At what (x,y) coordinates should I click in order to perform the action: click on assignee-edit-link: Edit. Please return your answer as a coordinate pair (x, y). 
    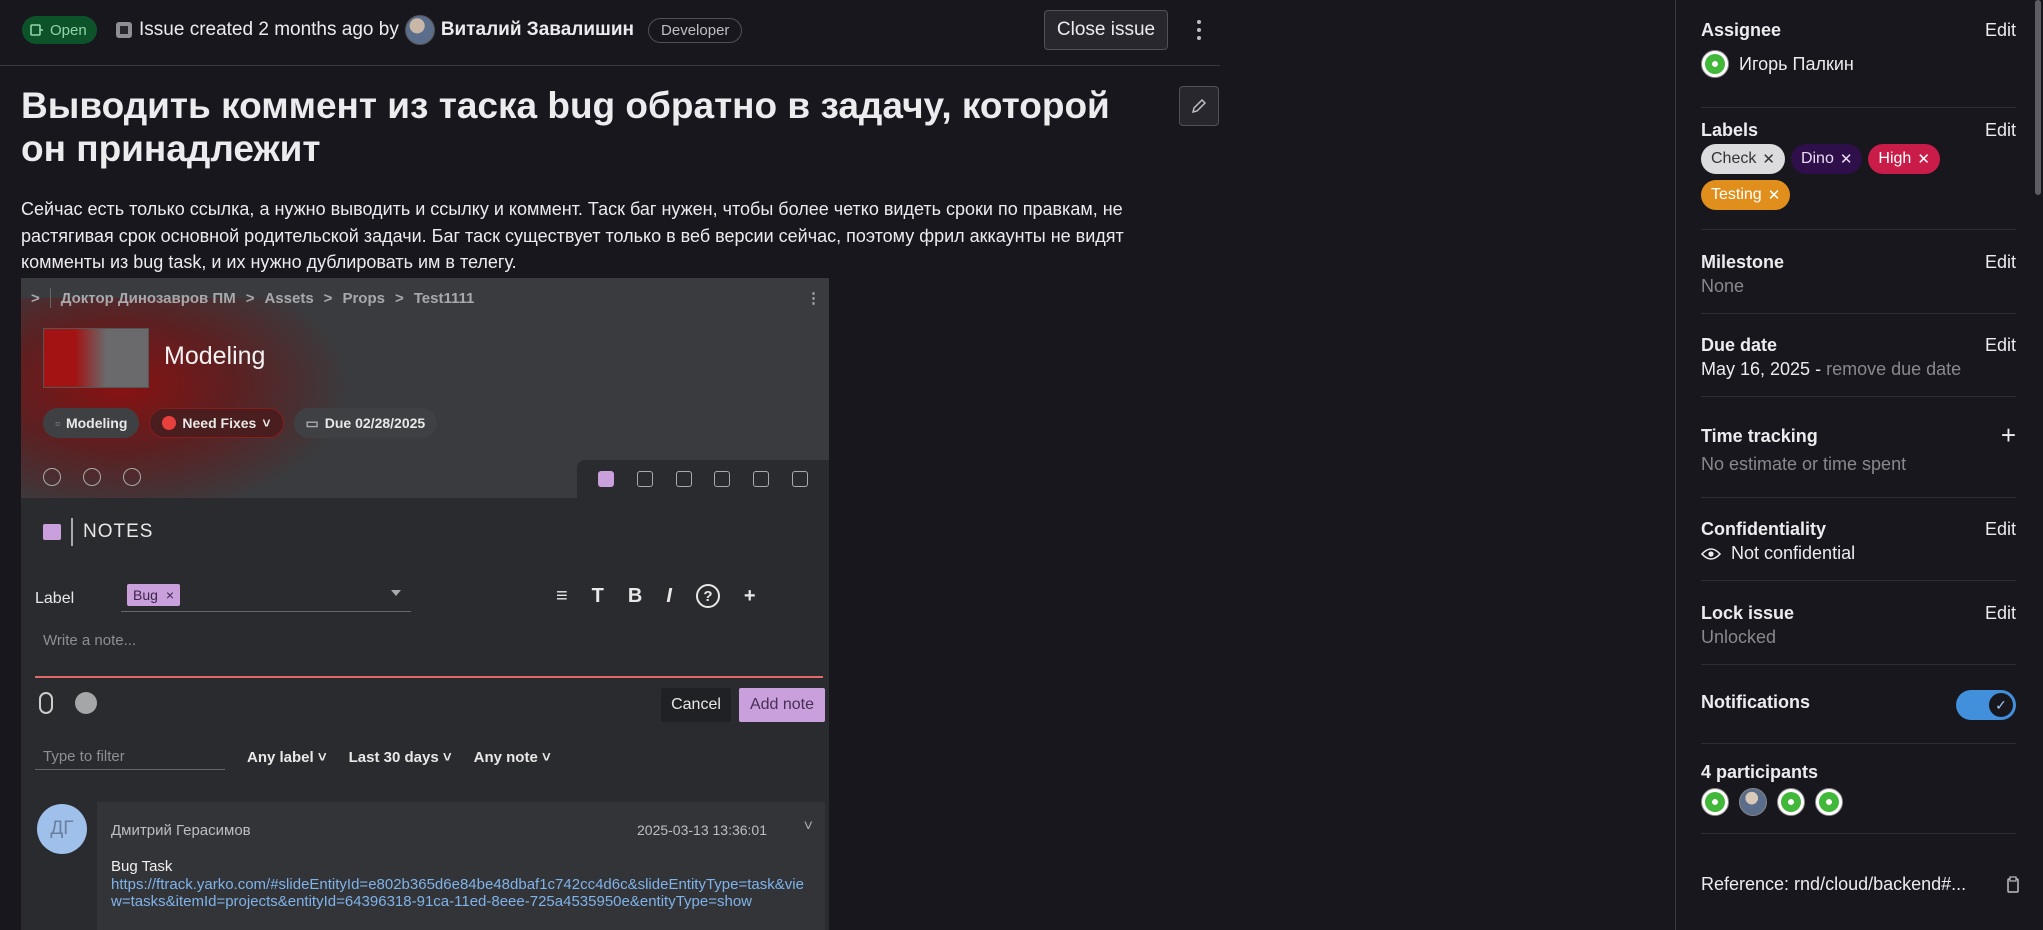
    Looking at the image, I should click on (2000, 30).